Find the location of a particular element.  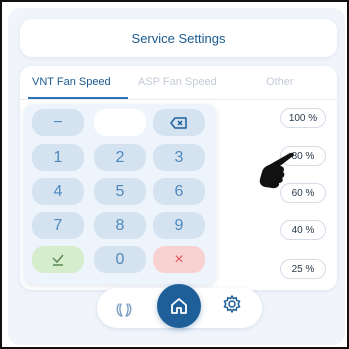

digit-key: 5 is located at coordinates (120, 191).